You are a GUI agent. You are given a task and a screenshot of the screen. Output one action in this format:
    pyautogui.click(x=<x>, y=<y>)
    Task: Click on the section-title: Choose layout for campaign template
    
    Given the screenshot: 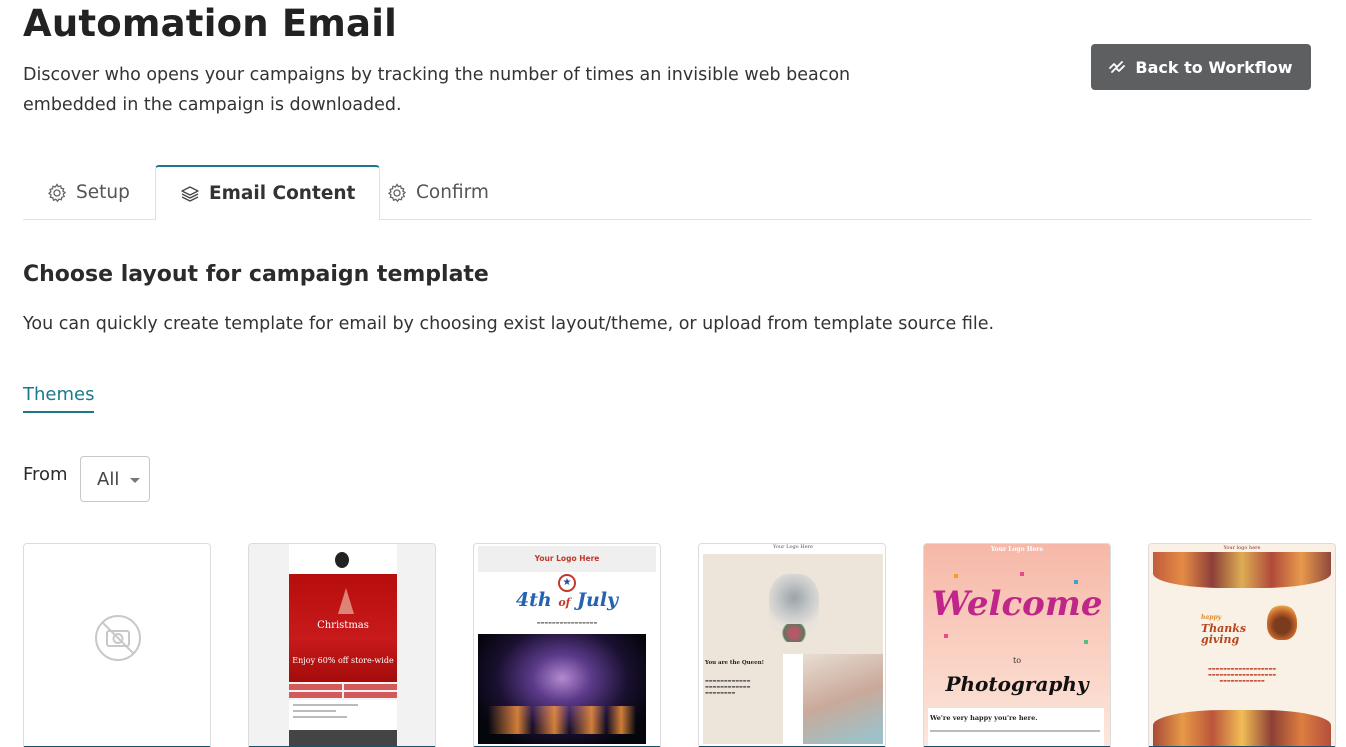 What is the action you would take?
    pyautogui.click(x=256, y=274)
    